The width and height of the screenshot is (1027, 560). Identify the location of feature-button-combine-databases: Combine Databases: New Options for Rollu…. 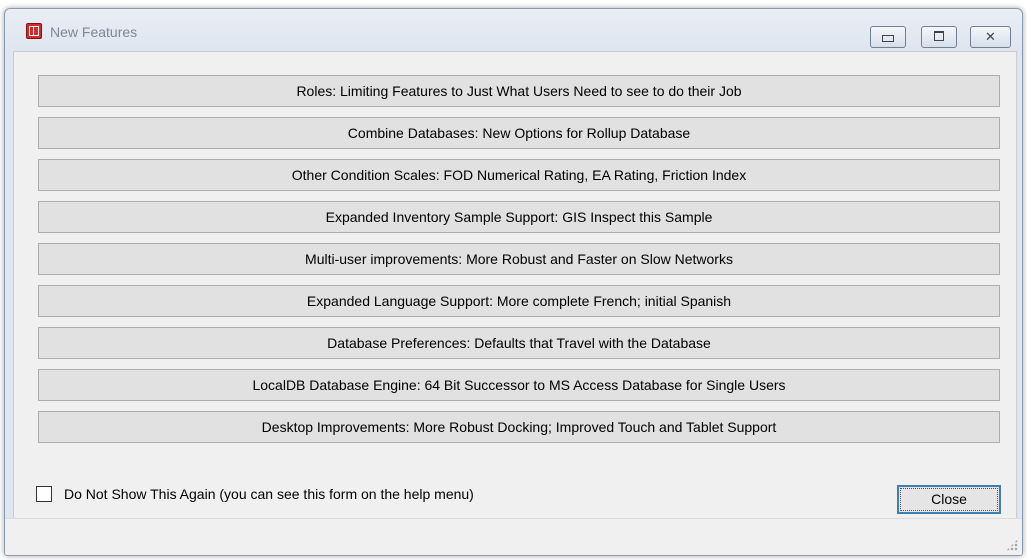
(519, 133).